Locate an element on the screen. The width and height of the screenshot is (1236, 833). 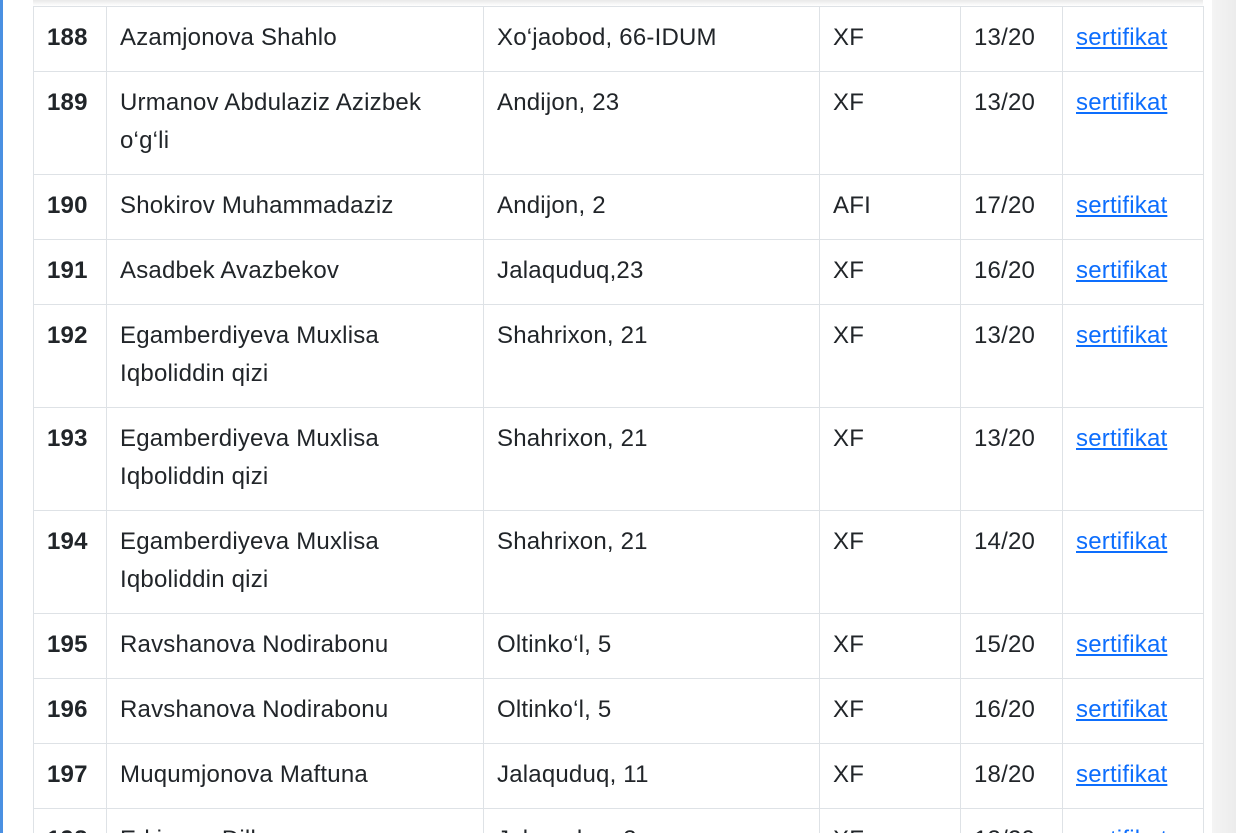
participant-name: Azamjonova Shahlo is located at coordinates (295, 39).